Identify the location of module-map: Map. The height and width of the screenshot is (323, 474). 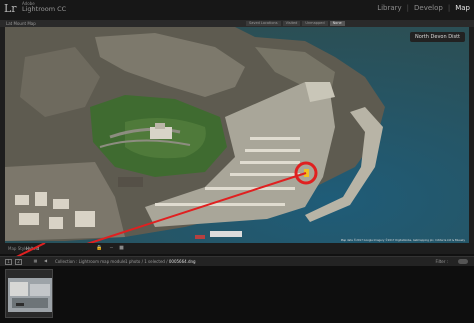
(462, 8).